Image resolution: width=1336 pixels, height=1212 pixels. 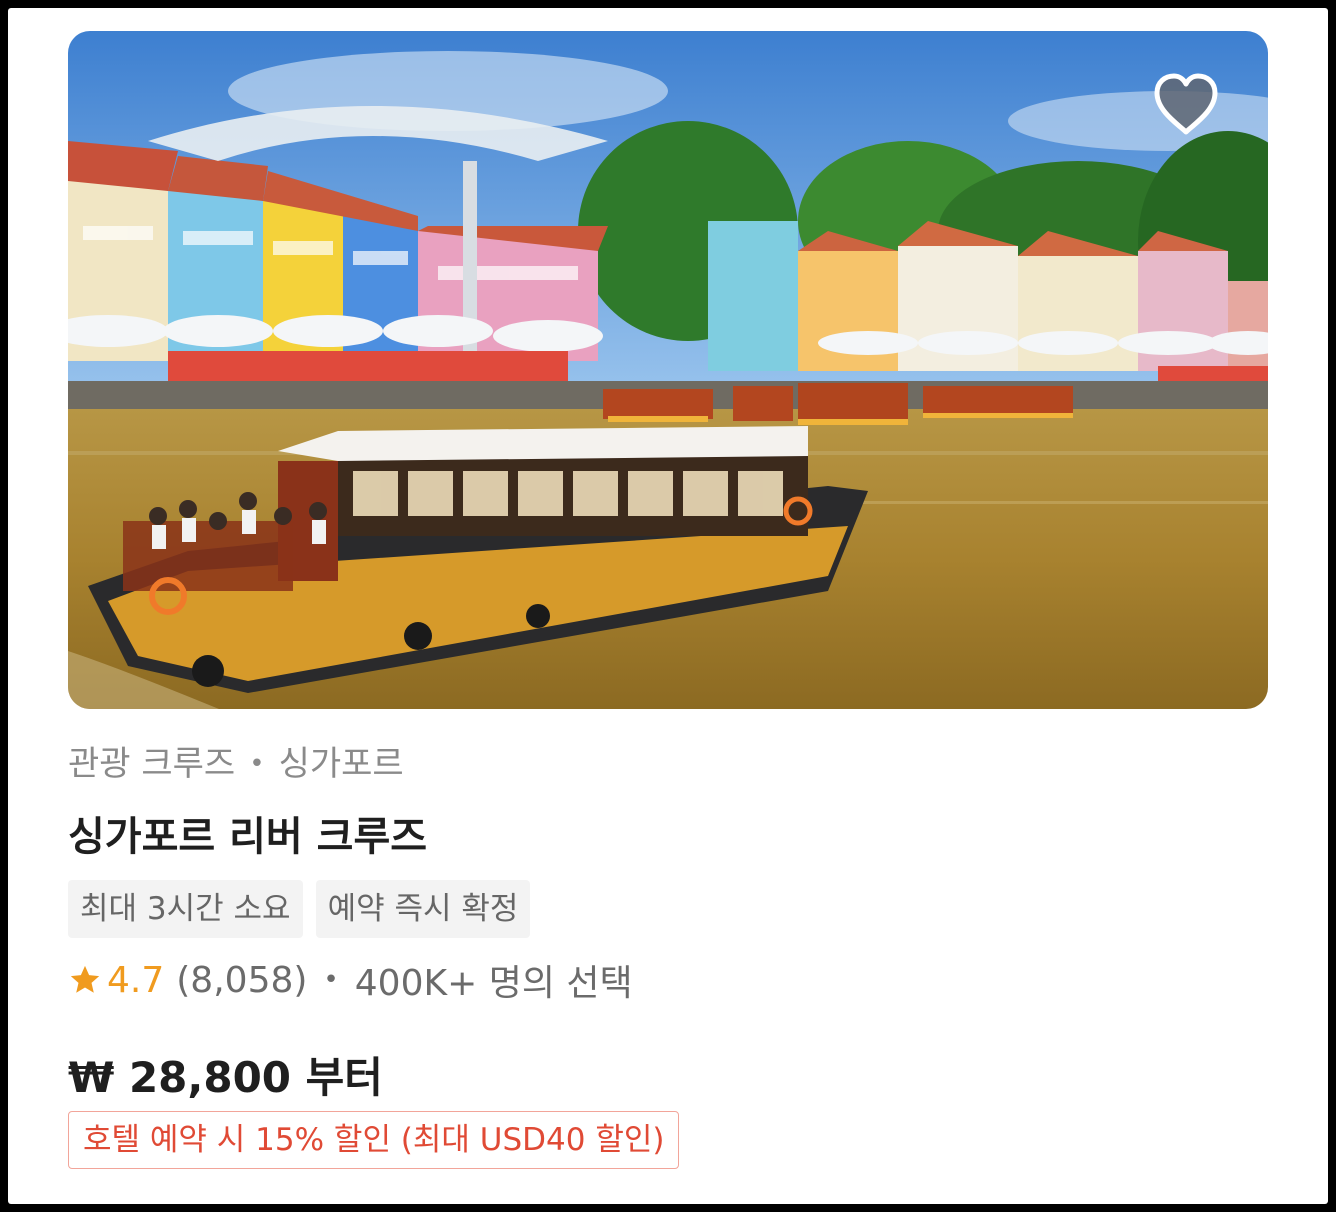 I want to click on tag-instant-confirm: 예약 즉시 확정, so click(x=423, y=909).